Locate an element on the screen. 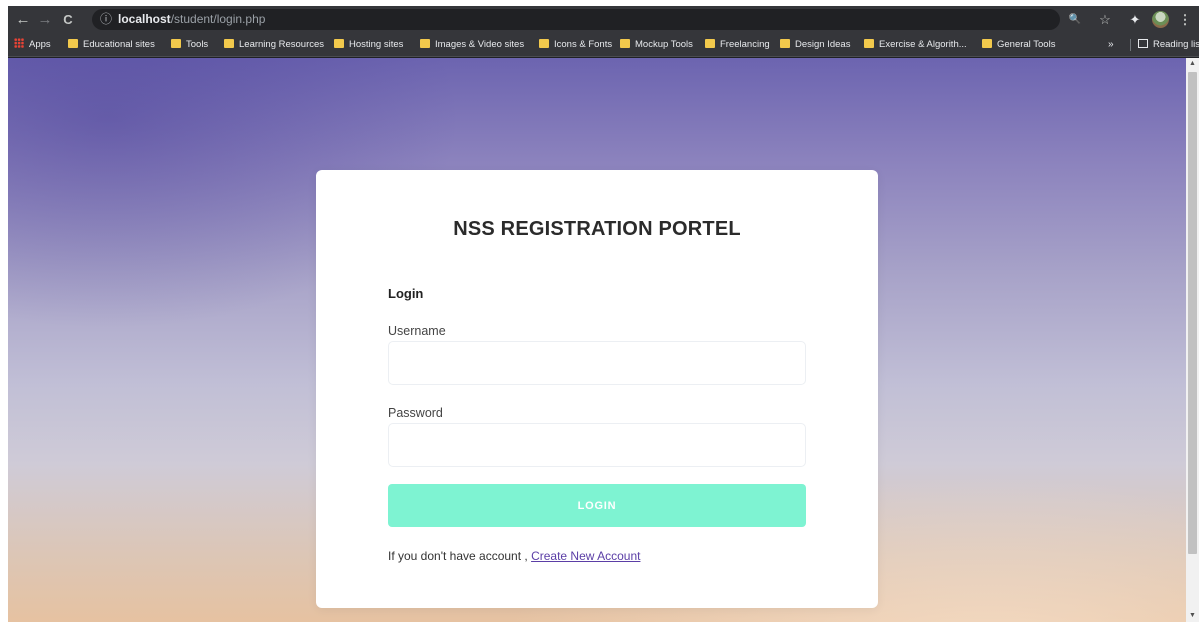 This screenshot has height=622, width=1199. forward-icon: → is located at coordinates (45, 19).